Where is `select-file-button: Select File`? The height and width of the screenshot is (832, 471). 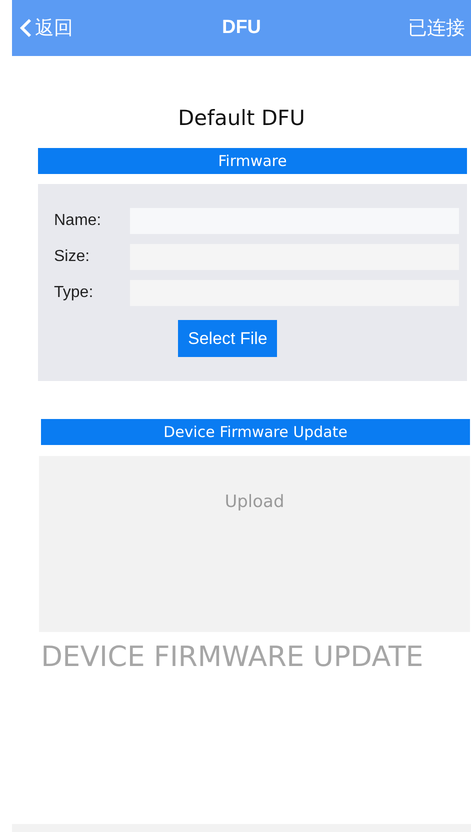
select-file-button: Select File is located at coordinates (228, 338).